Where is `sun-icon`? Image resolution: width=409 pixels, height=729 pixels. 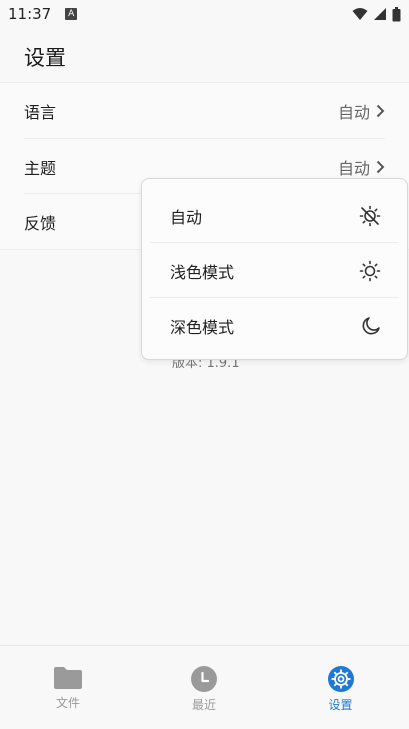
sun-icon is located at coordinates (370, 270).